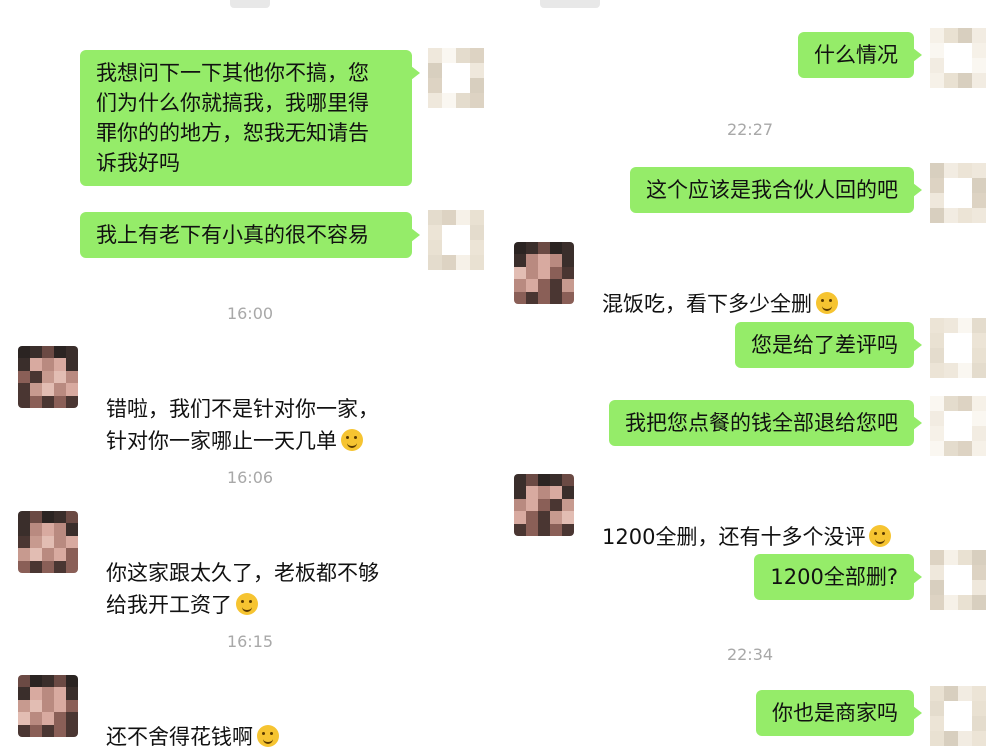 This screenshot has height=750, width=1000. Describe the element at coordinates (765, 423) in the screenshot. I see `outgoing-message: 我把您点餐的钱全部退给您吧` at that location.